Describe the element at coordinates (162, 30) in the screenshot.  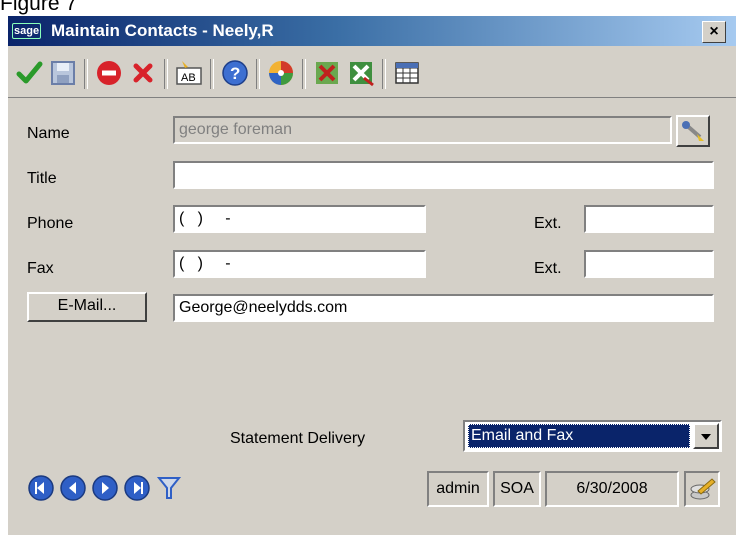
I see `window-title: Maintain Contacts - Neely,R` at that location.